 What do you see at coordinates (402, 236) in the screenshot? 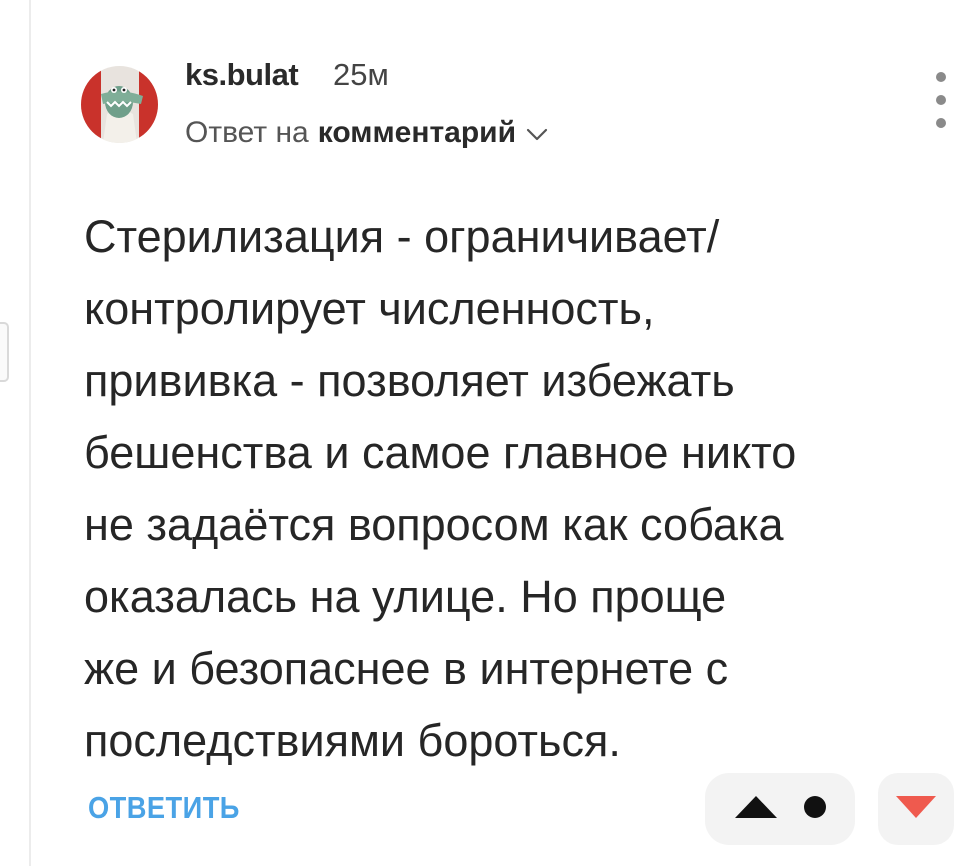
I see `comment-line: Стерилизация - ограничивает/` at bounding box center [402, 236].